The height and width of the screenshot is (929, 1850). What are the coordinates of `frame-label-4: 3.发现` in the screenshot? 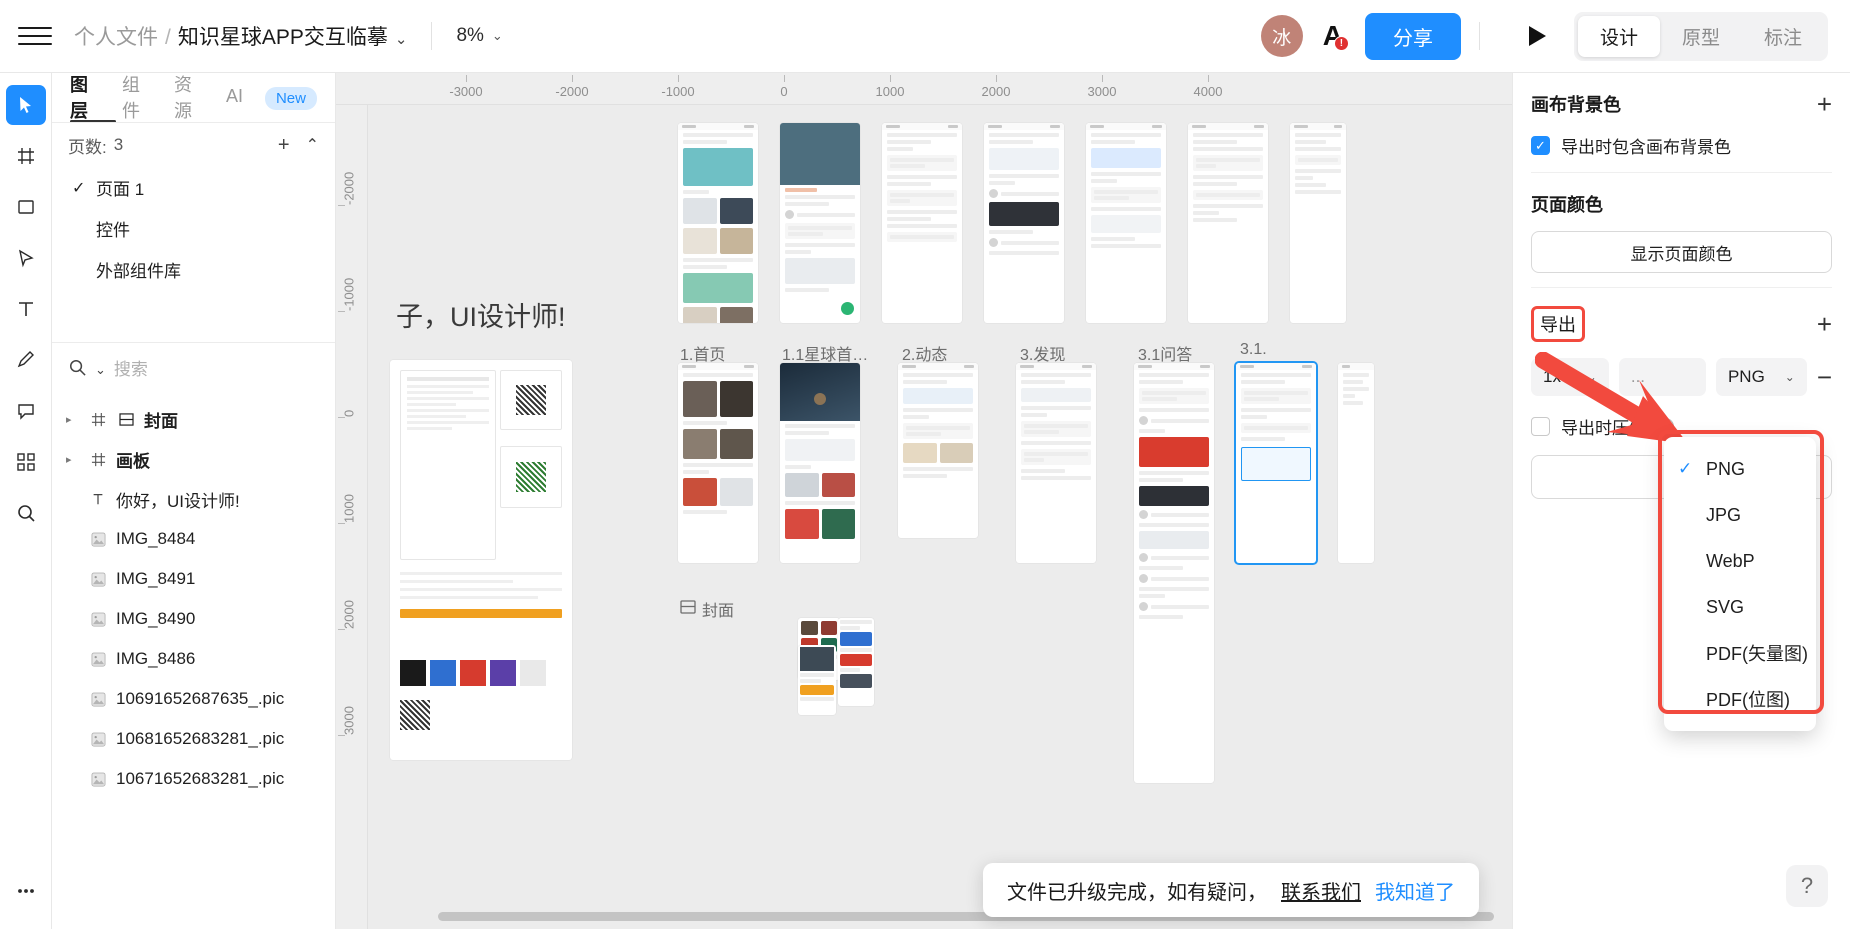 It's located at (1042, 353).